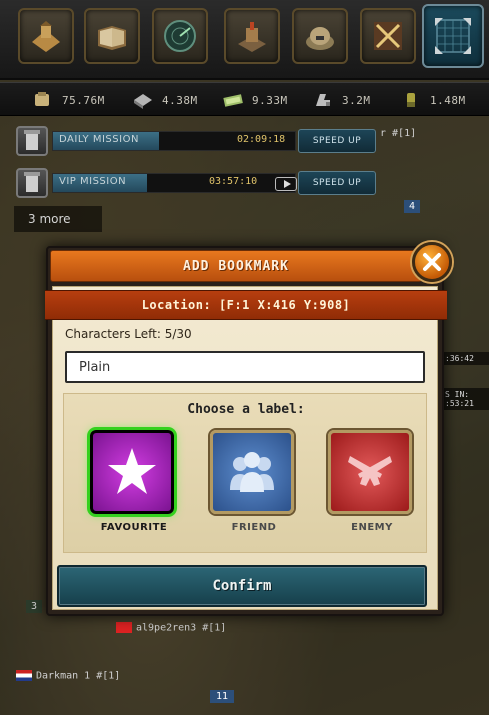  What do you see at coordinates (46, 36) in the screenshot?
I see `headquarters-icon` at bounding box center [46, 36].